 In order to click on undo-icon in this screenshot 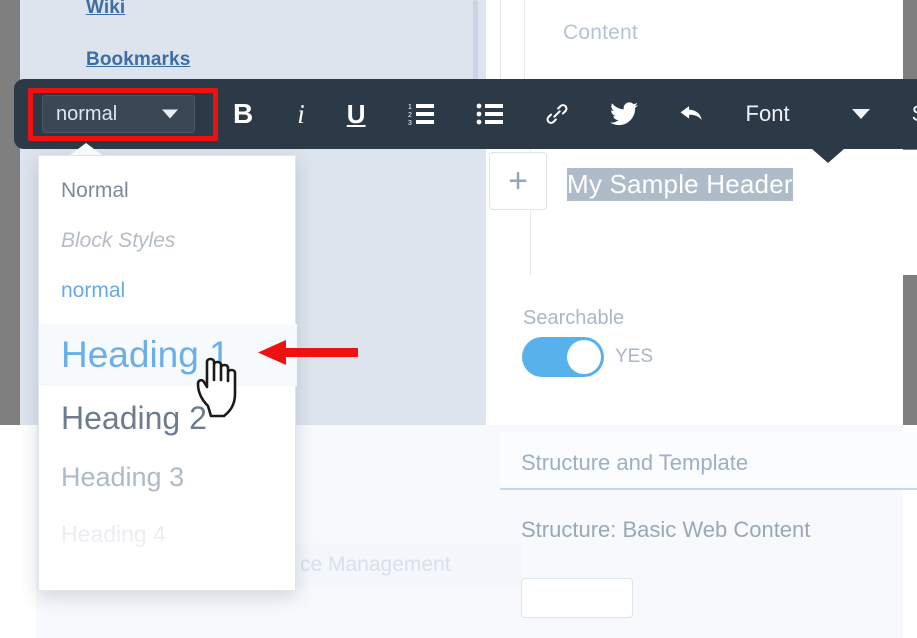, I will do `click(692, 114)`.